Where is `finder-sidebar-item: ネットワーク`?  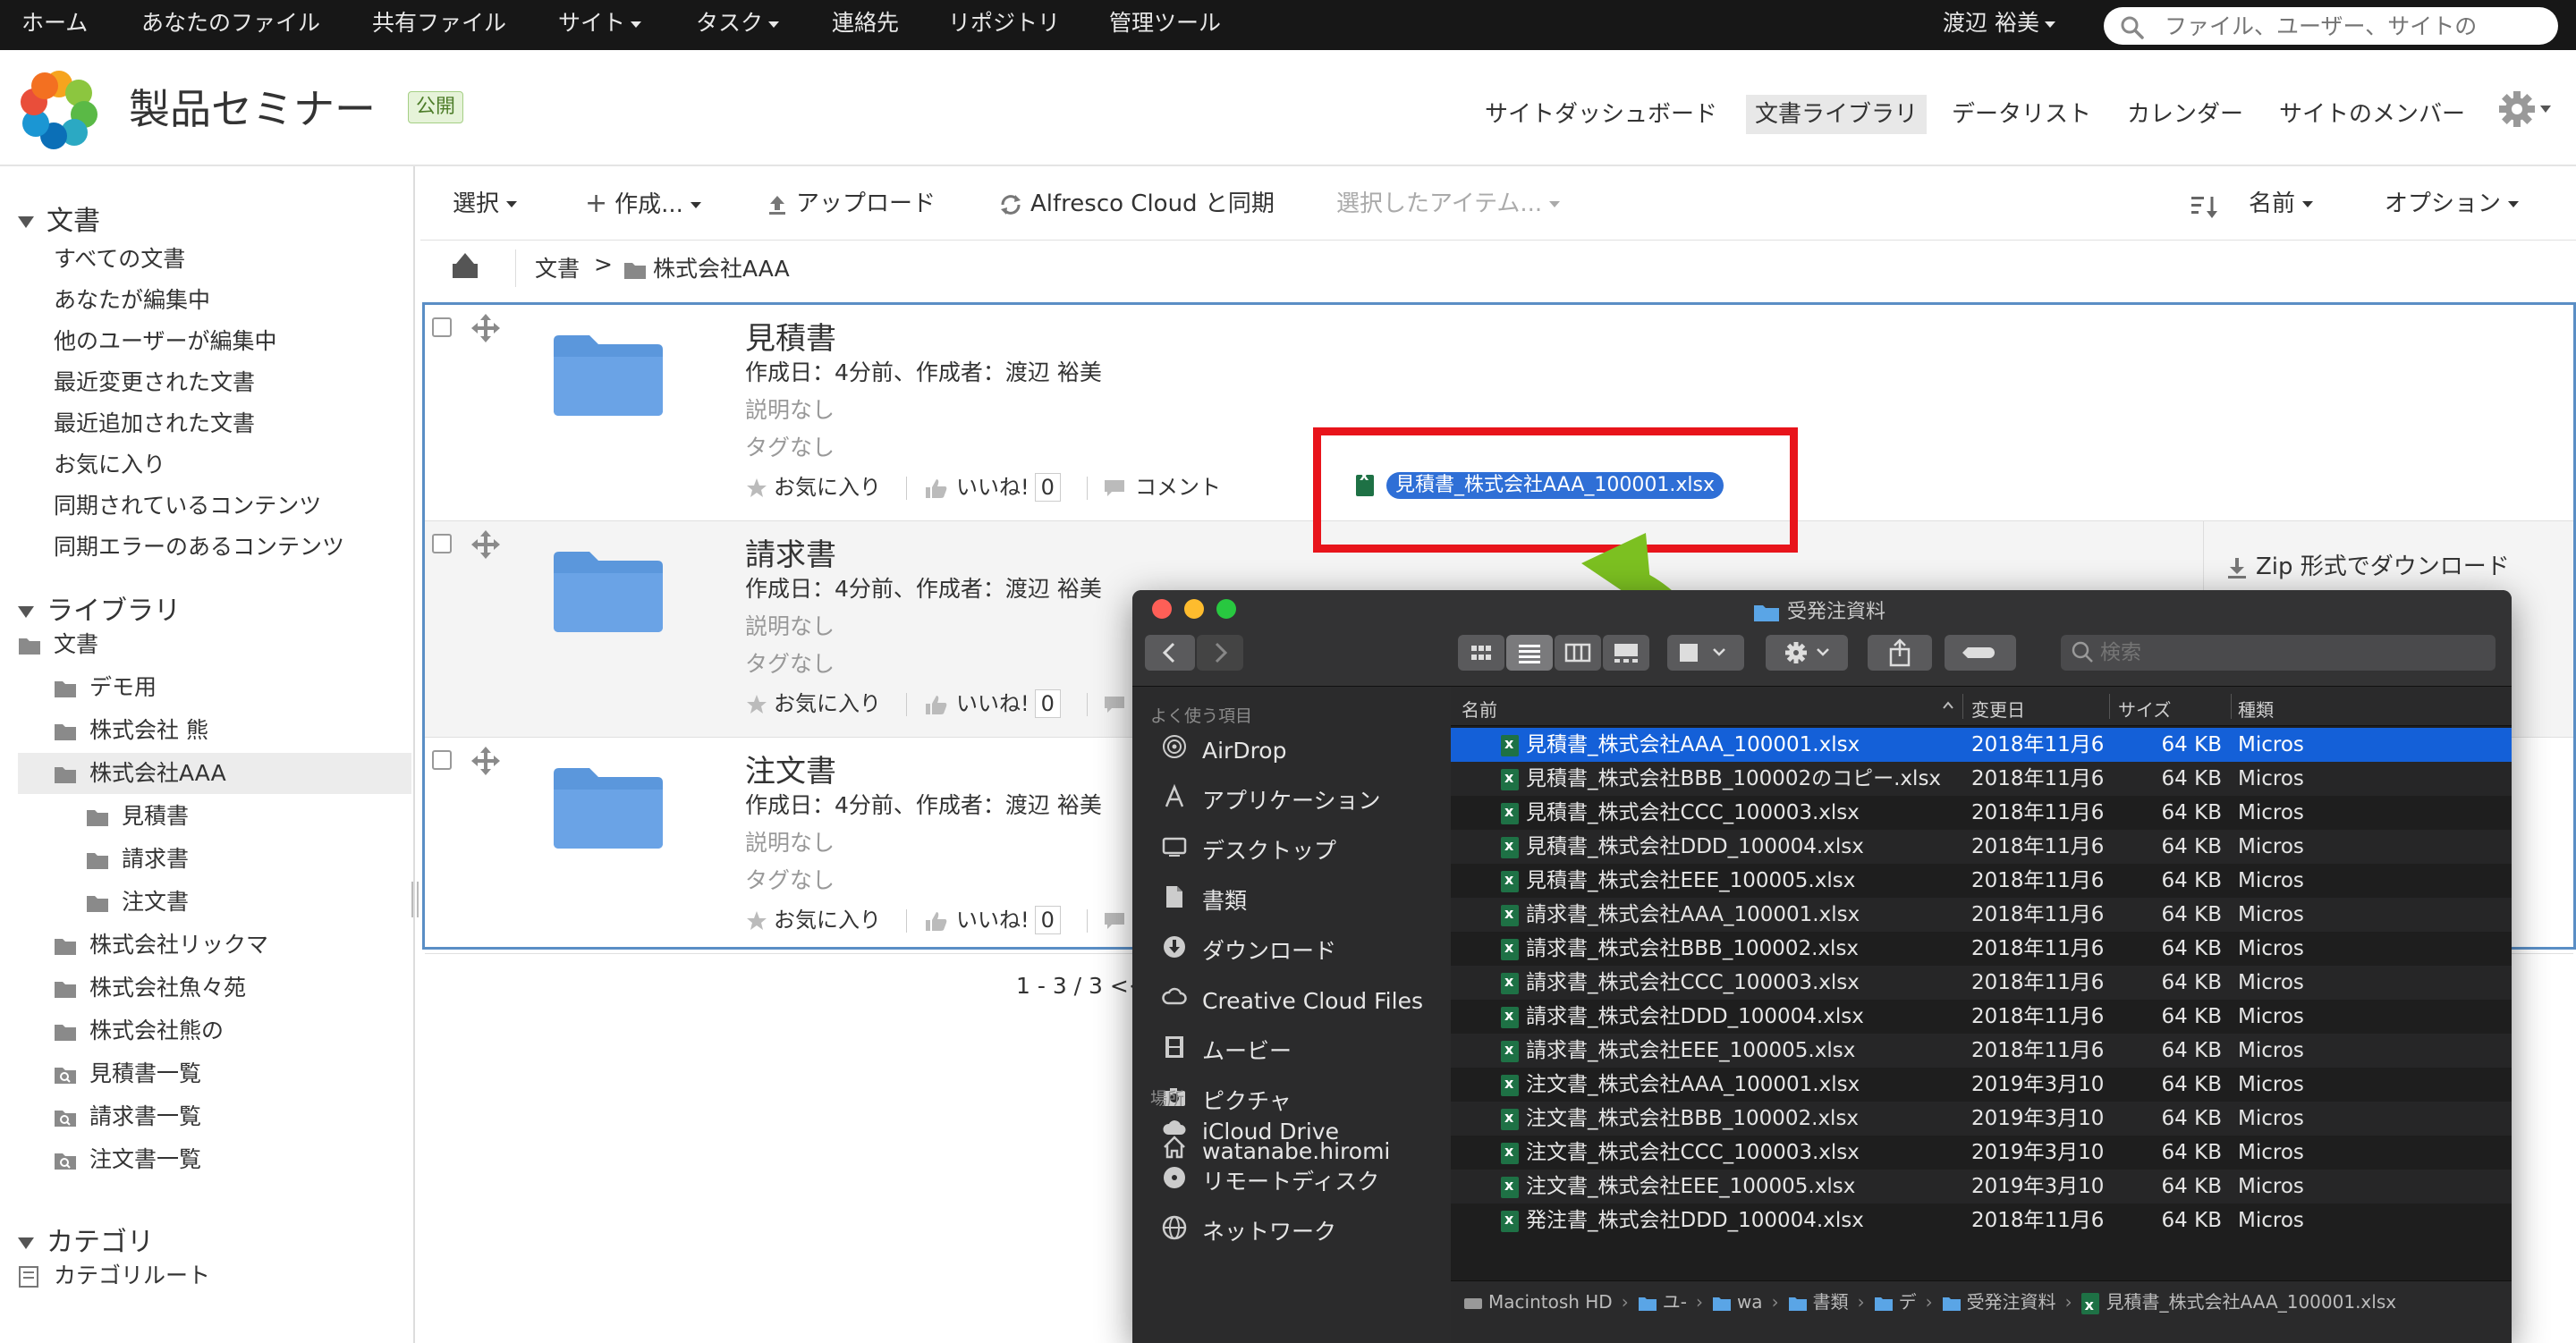 finder-sidebar-item: ネットワーク is located at coordinates (1247, 1232).